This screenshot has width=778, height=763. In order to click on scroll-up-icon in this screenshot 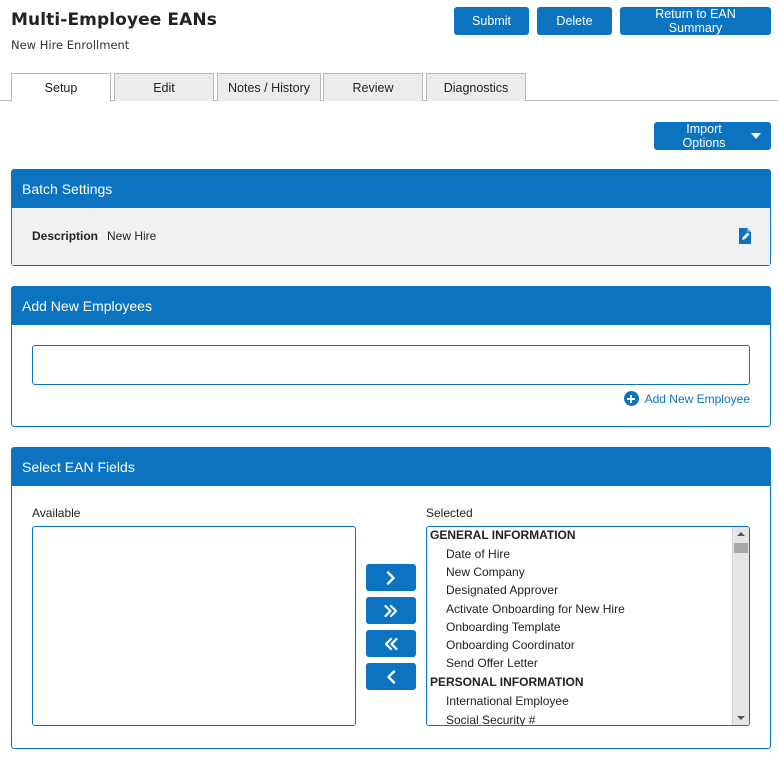, I will do `click(741, 534)`.